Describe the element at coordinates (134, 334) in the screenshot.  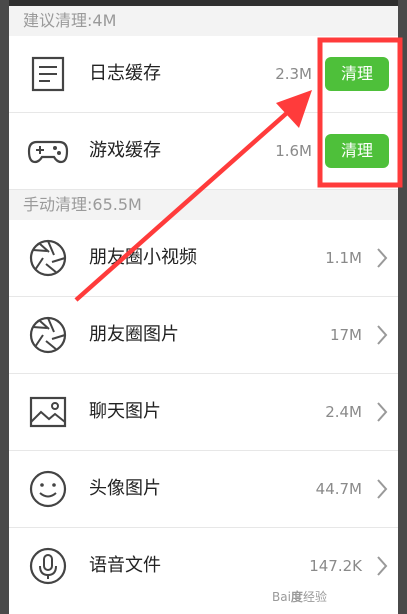
I see `list-item-label: 朋友圈图片` at that location.